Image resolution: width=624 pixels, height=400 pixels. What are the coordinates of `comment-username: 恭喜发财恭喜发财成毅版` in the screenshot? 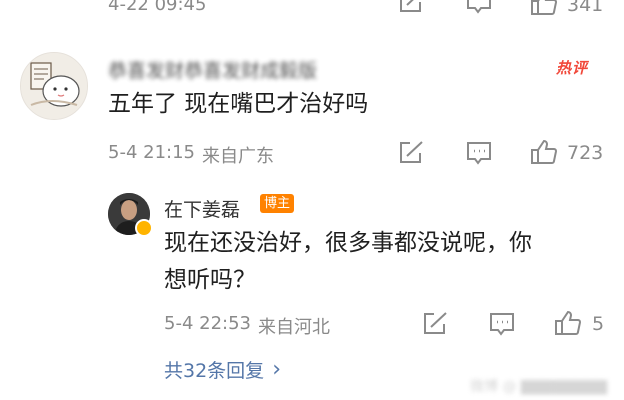 It's located at (212, 69).